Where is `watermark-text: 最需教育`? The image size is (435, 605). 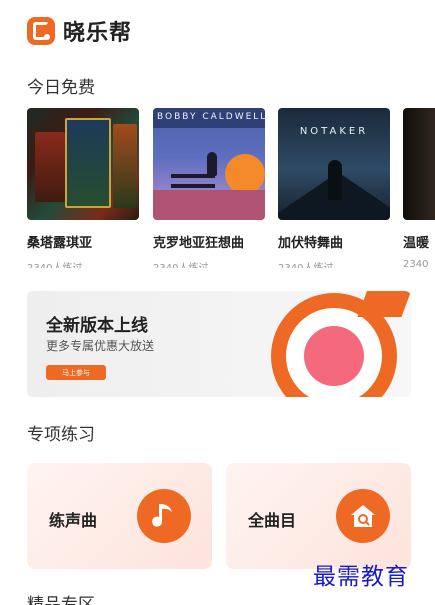
watermark-text: 最需教育 is located at coordinates (361, 577).